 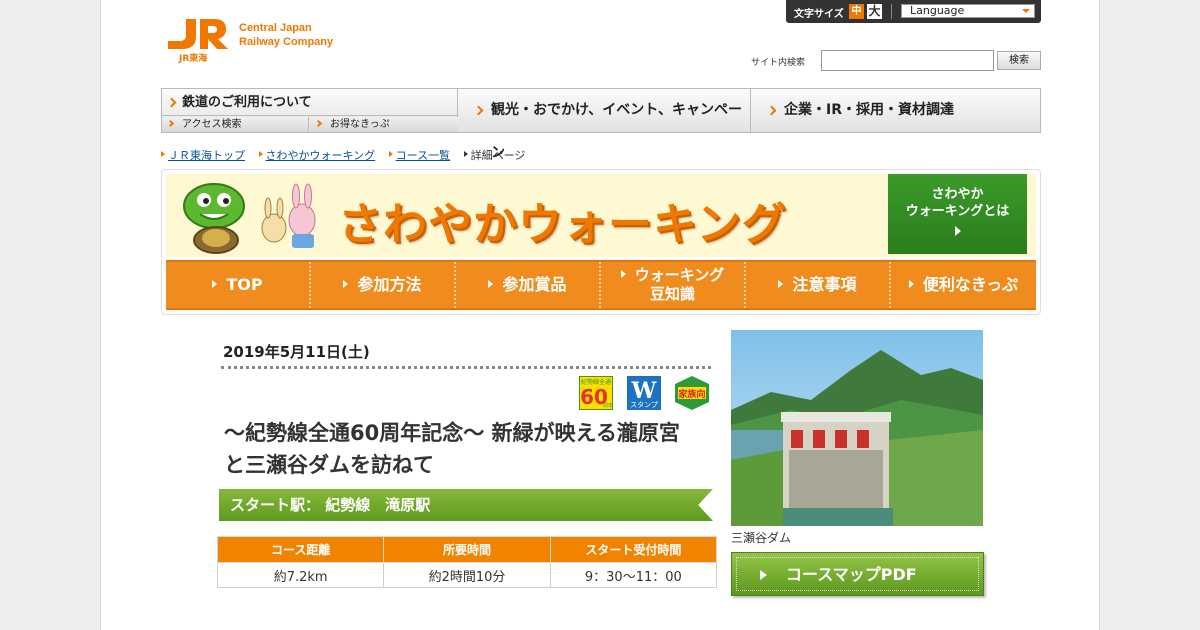 What do you see at coordinates (778, 63) in the screenshot?
I see `search-label: サイト内検索` at bounding box center [778, 63].